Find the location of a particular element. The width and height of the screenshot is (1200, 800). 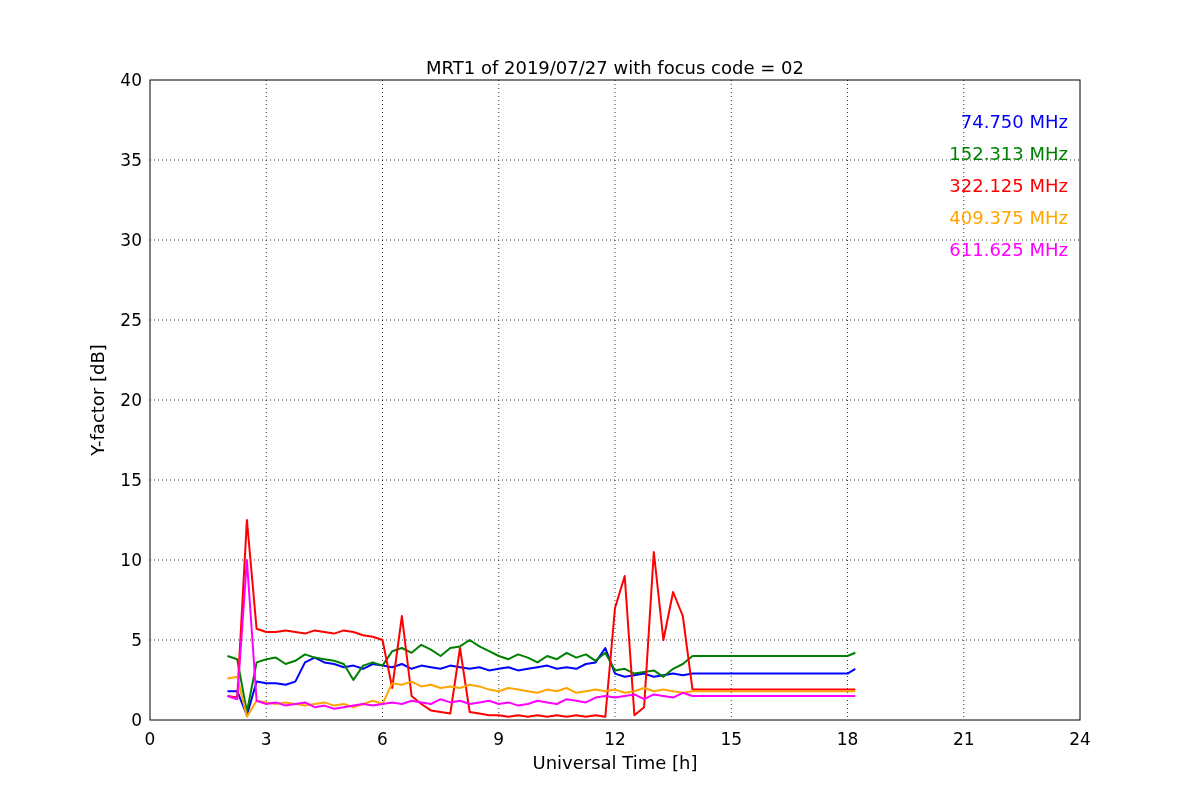

legend-label: 409.375 MHz is located at coordinates (1008, 217).